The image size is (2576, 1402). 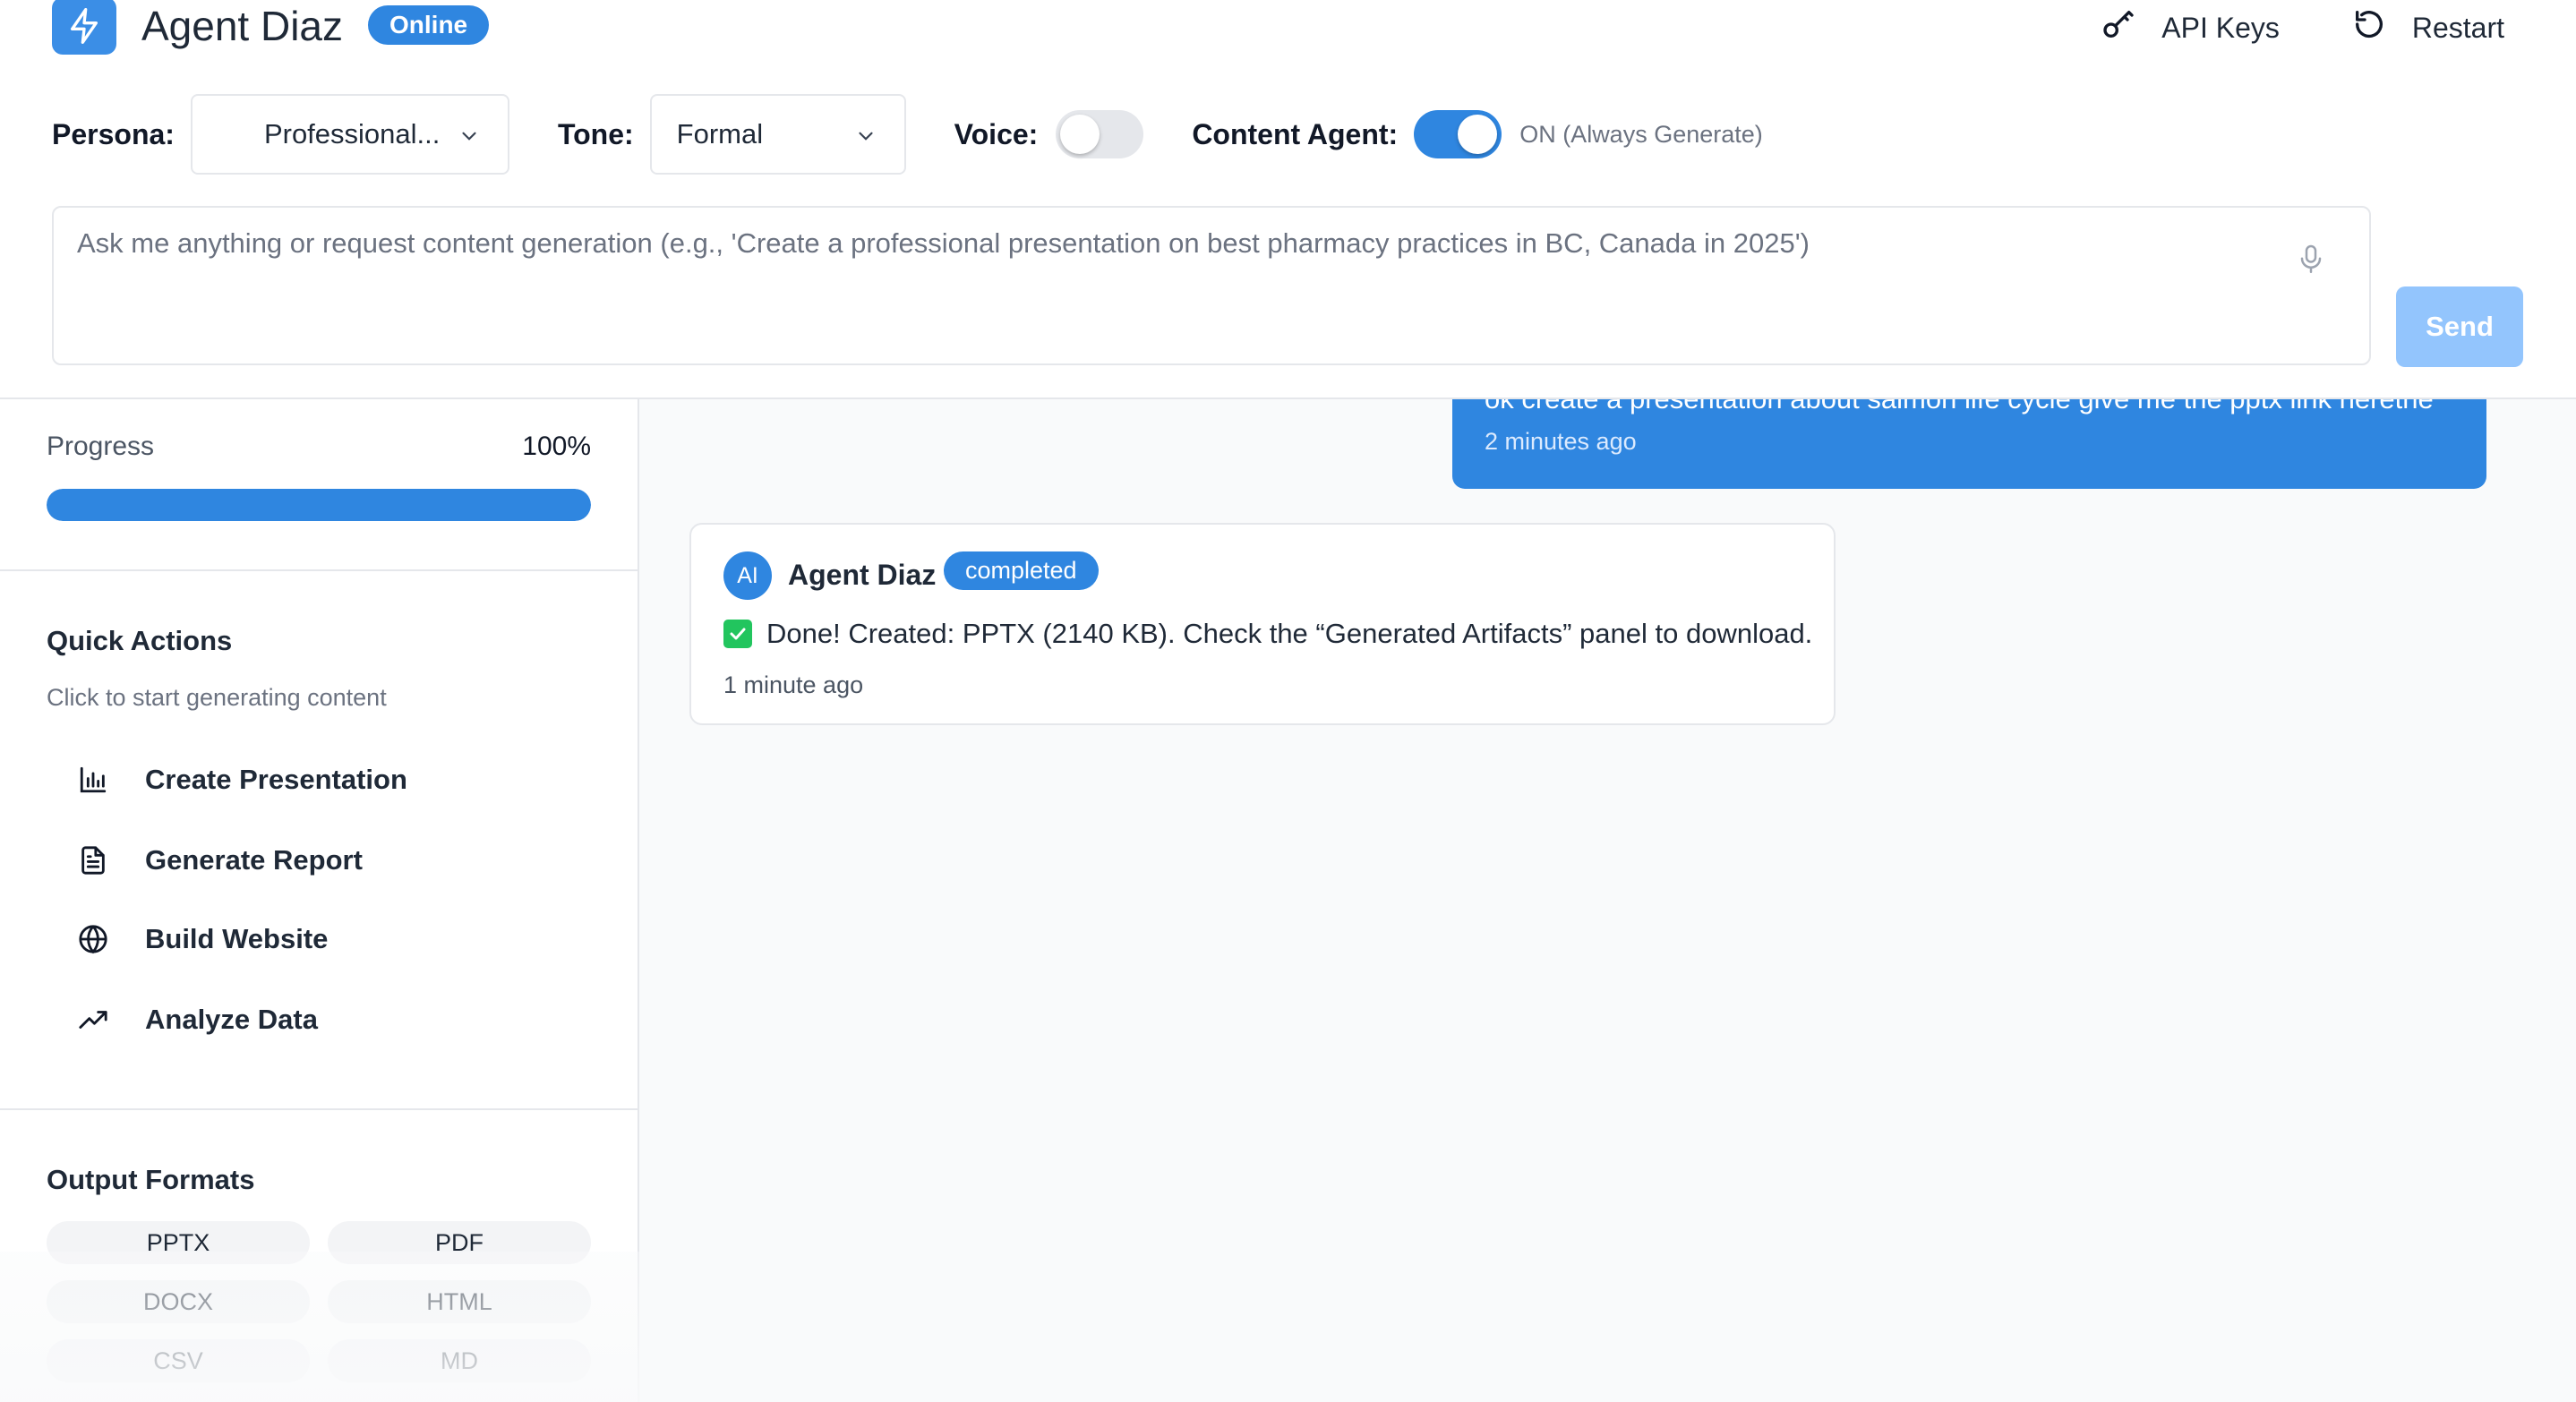 What do you see at coordinates (459, 1301) in the screenshot?
I see `format-chip-html: HTML` at bounding box center [459, 1301].